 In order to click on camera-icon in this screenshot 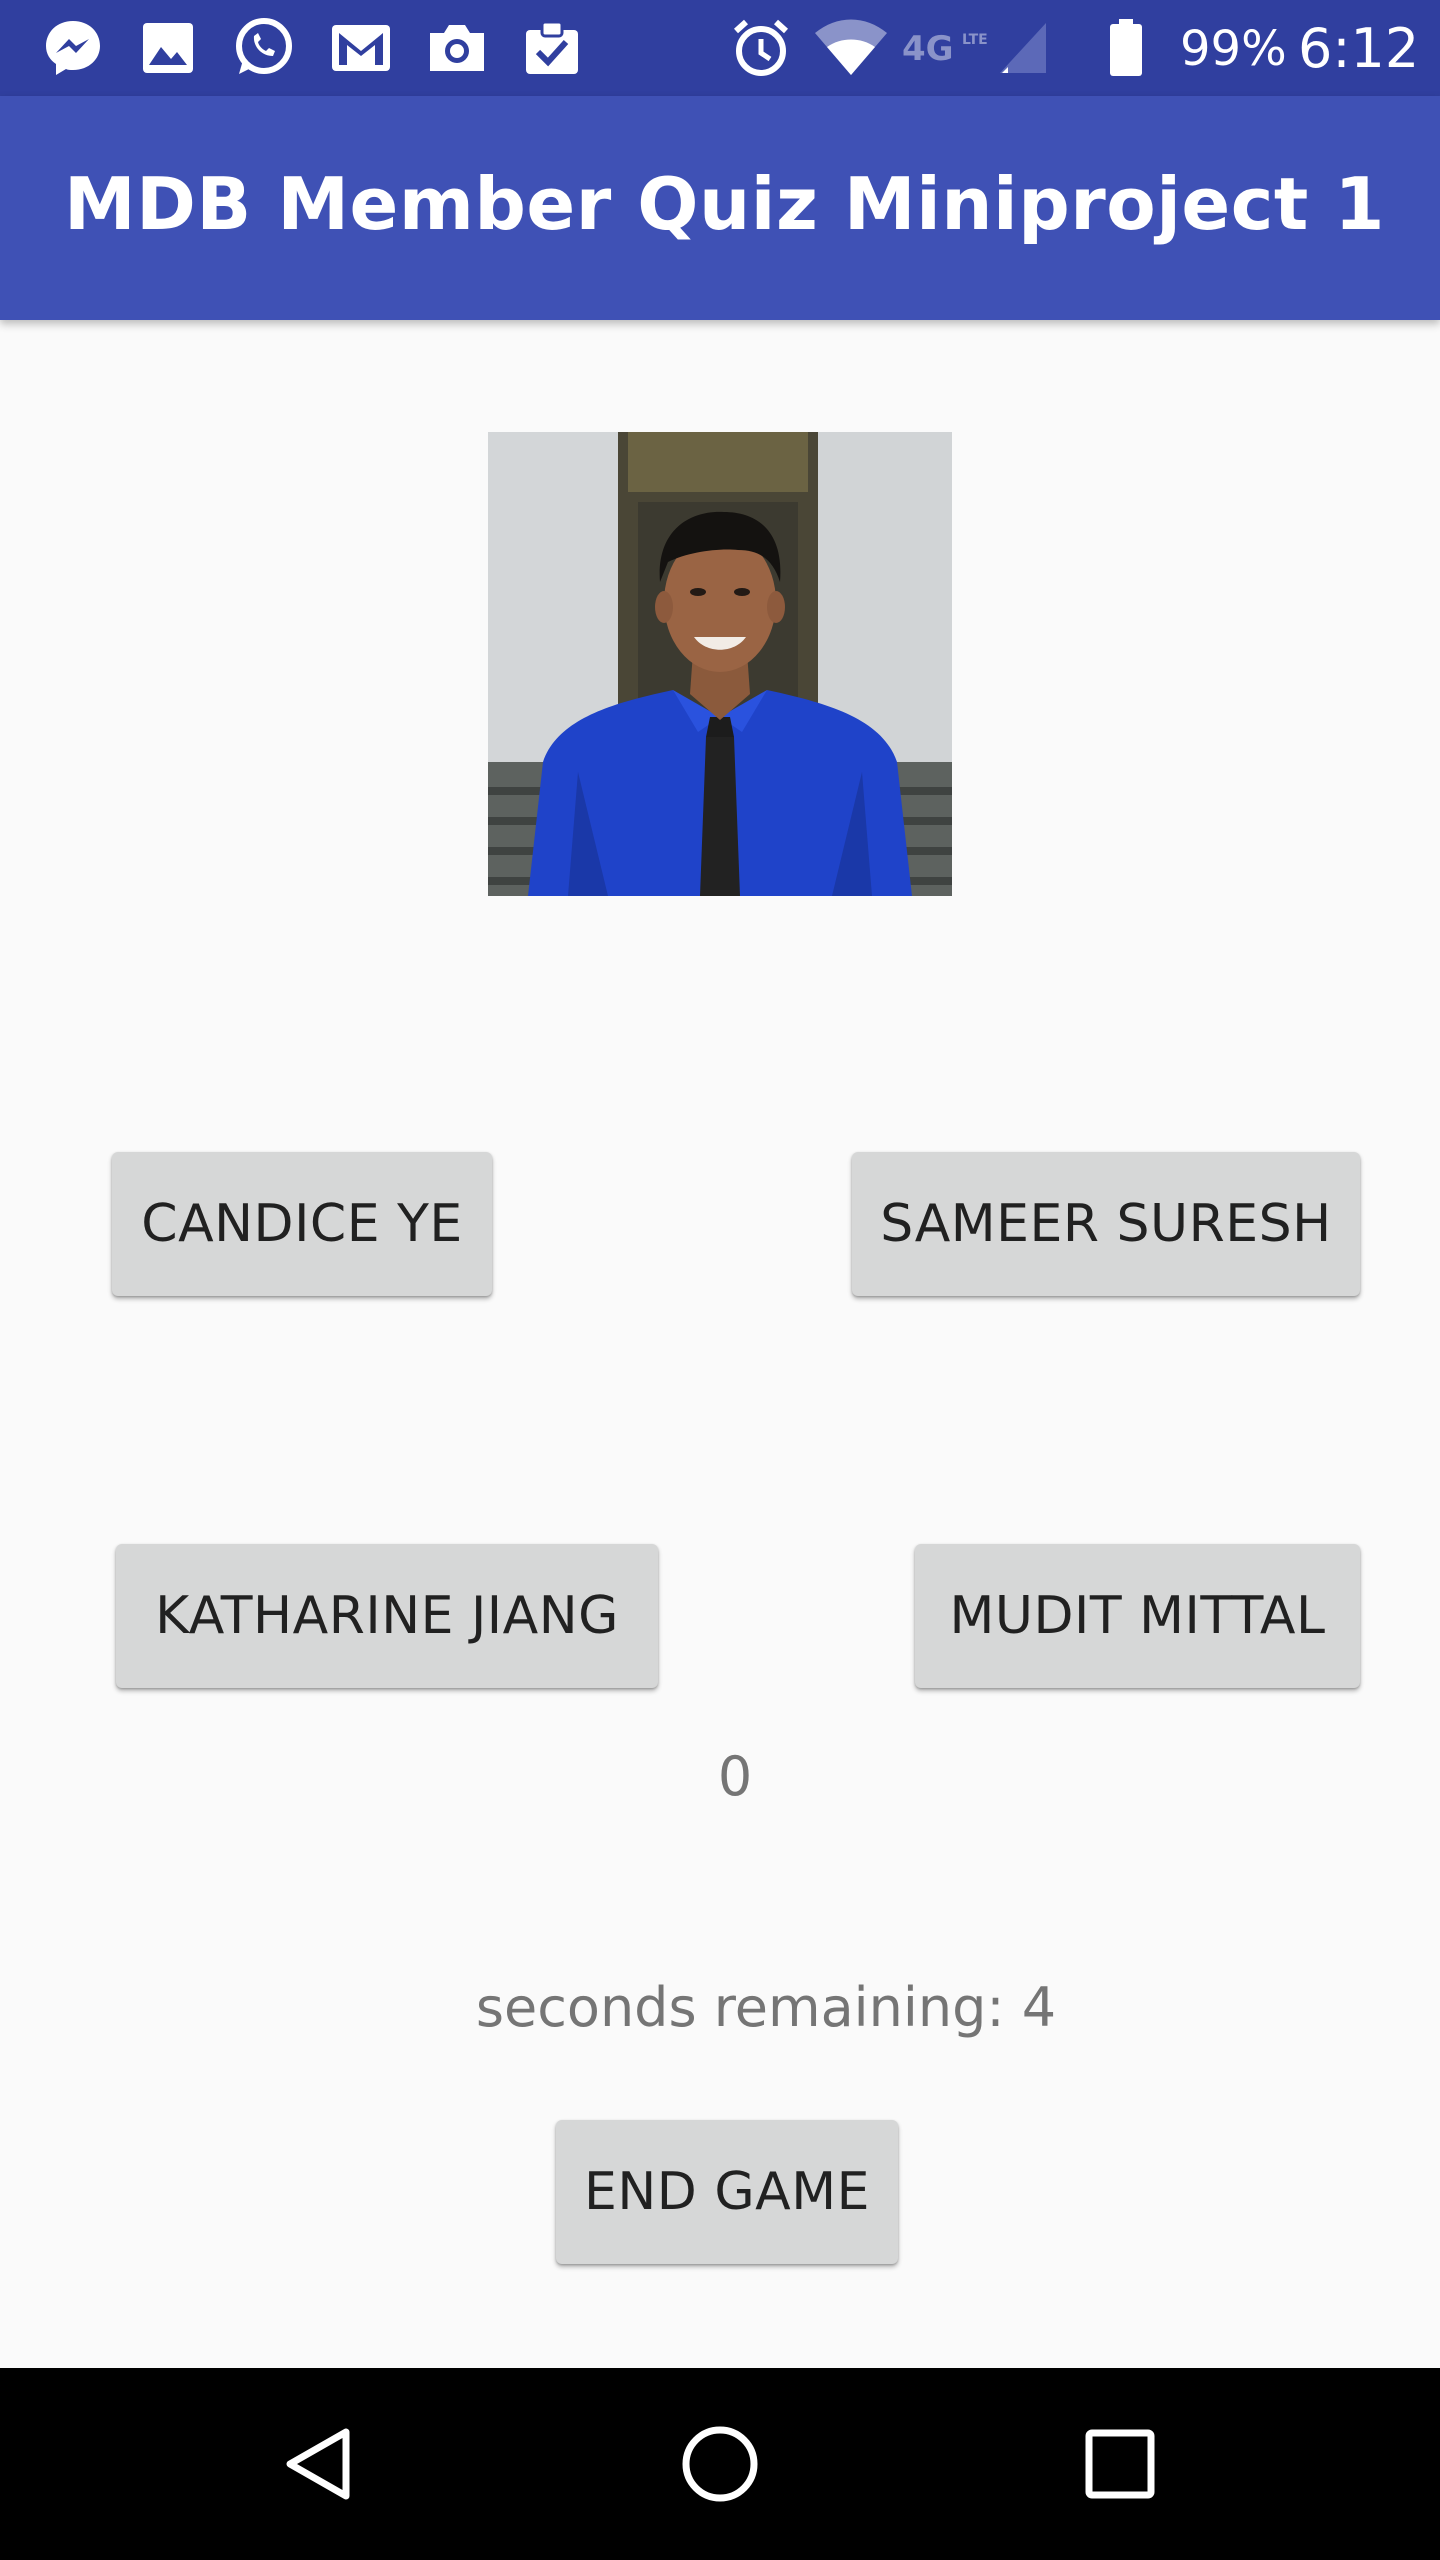, I will do `click(457, 48)`.